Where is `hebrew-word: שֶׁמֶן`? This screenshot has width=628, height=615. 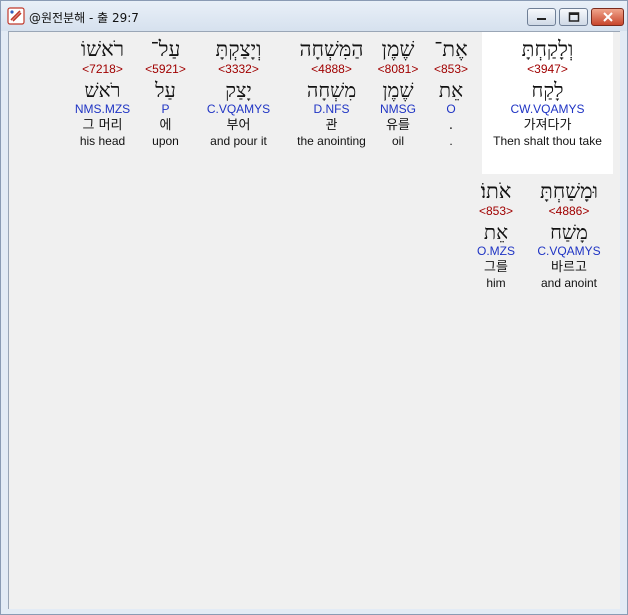
hebrew-word: שֶׁמֶן is located at coordinates (398, 49).